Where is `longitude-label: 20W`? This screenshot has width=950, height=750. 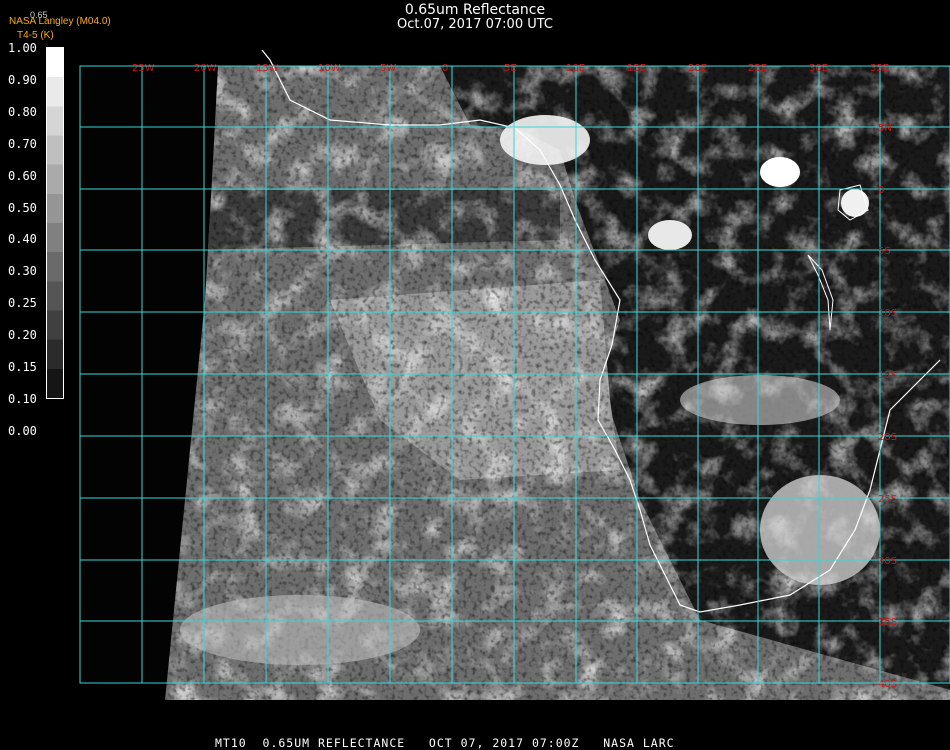 longitude-label: 20W is located at coordinates (205, 68).